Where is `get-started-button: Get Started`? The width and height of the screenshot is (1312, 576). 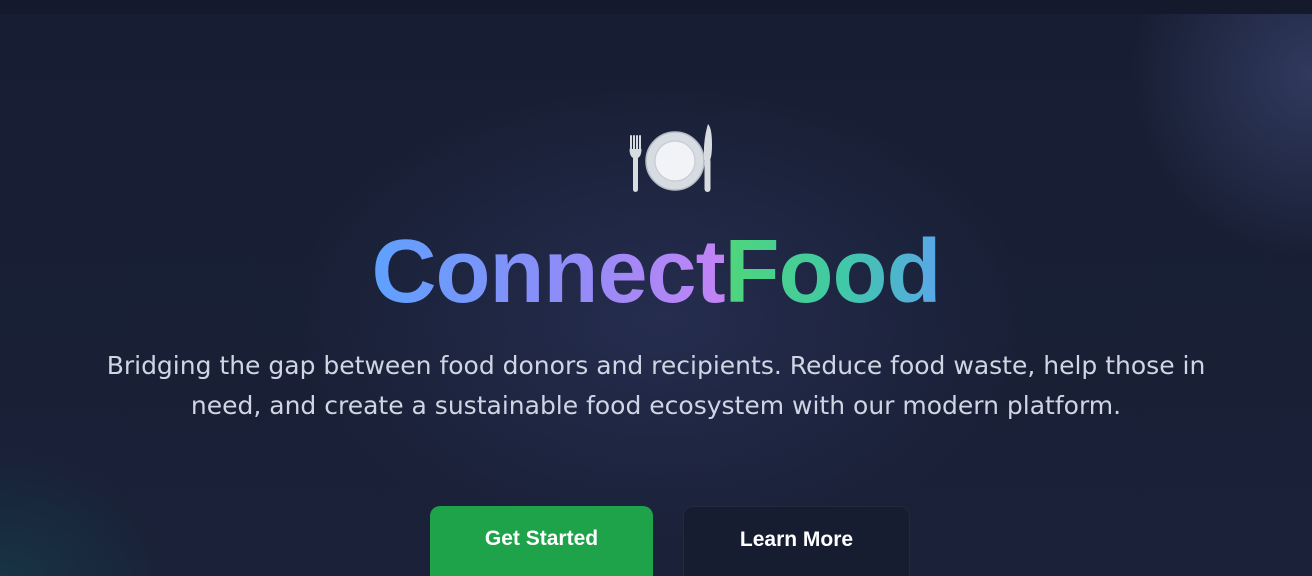
get-started-button: Get Started is located at coordinates (541, 541).